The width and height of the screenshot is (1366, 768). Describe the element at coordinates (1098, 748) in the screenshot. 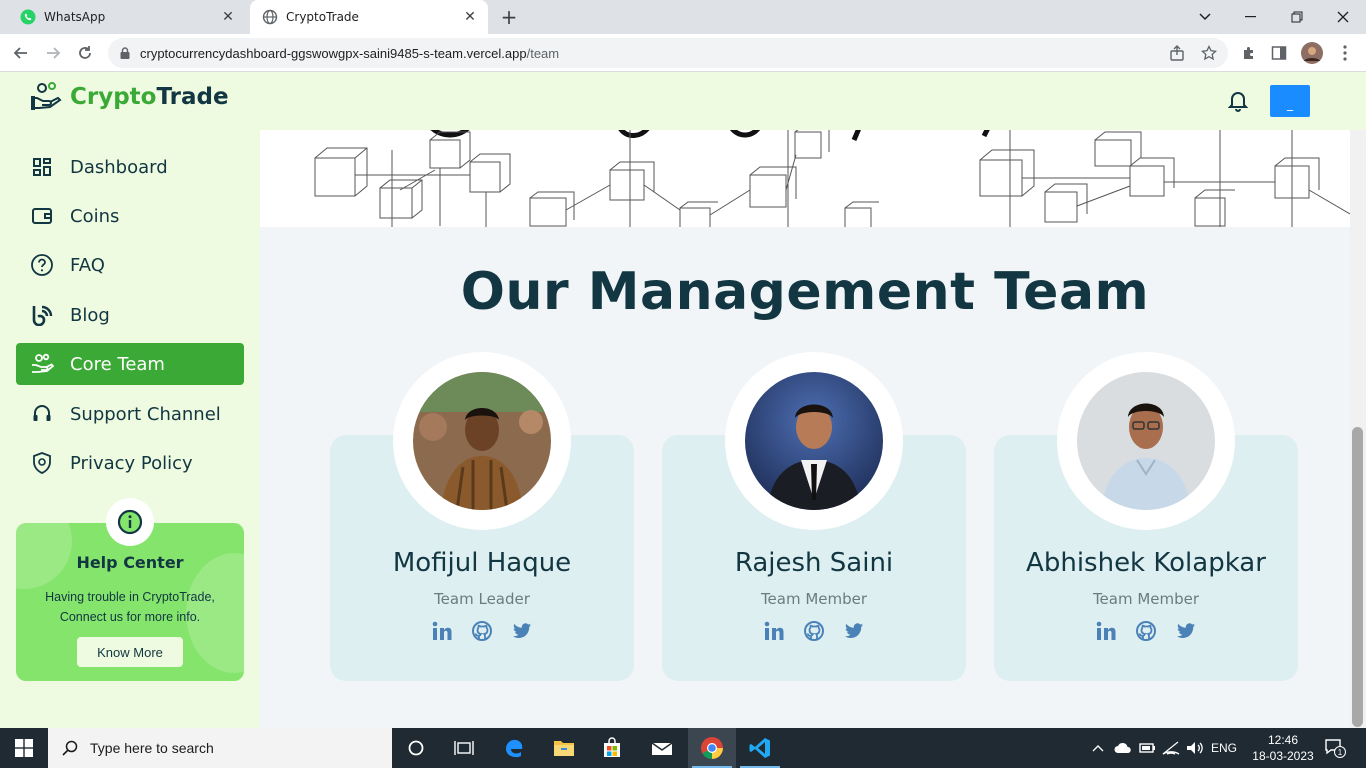

I see `tray-overflow-chevron-icon` at that location.